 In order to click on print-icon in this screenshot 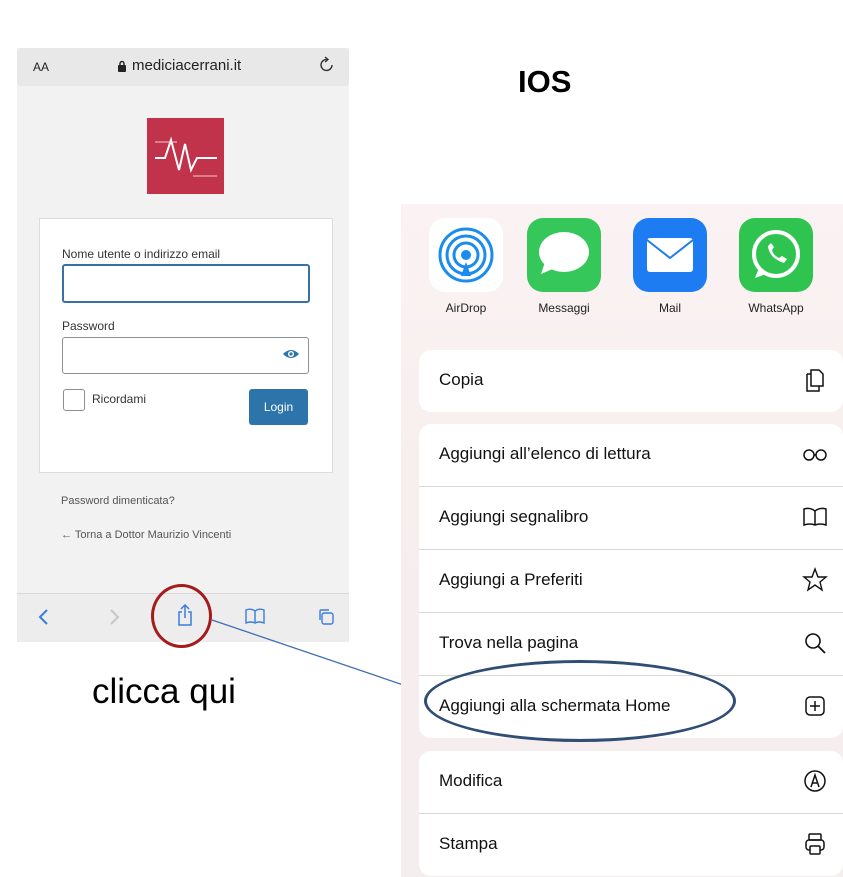, I will do `click(815, 844)`.